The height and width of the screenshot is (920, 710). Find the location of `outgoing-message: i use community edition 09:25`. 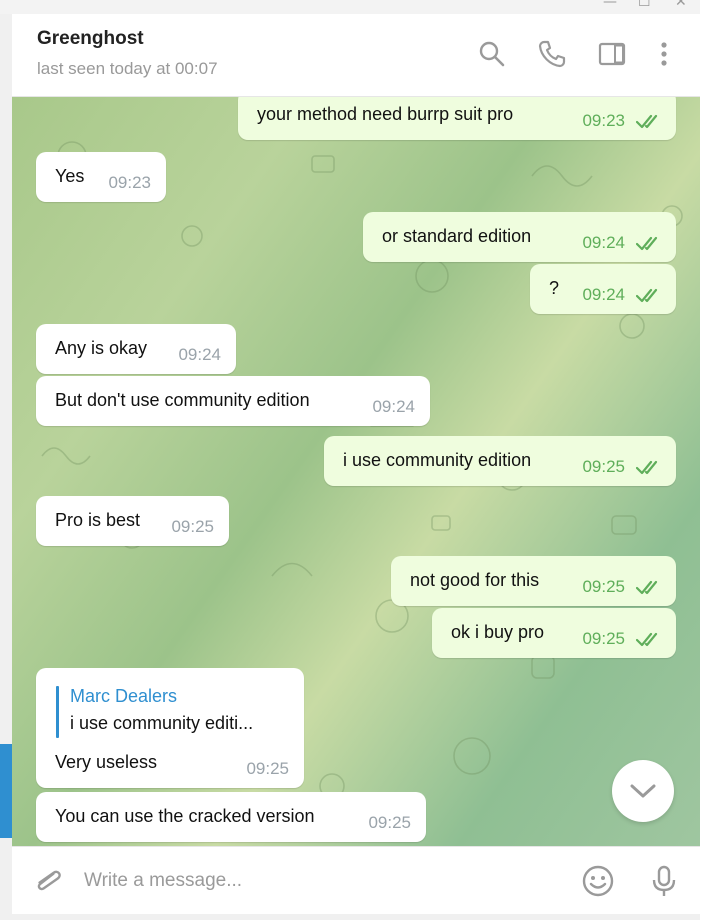

outgoing-message: i use community edition 09:25 is located at coordinates (500, 461).